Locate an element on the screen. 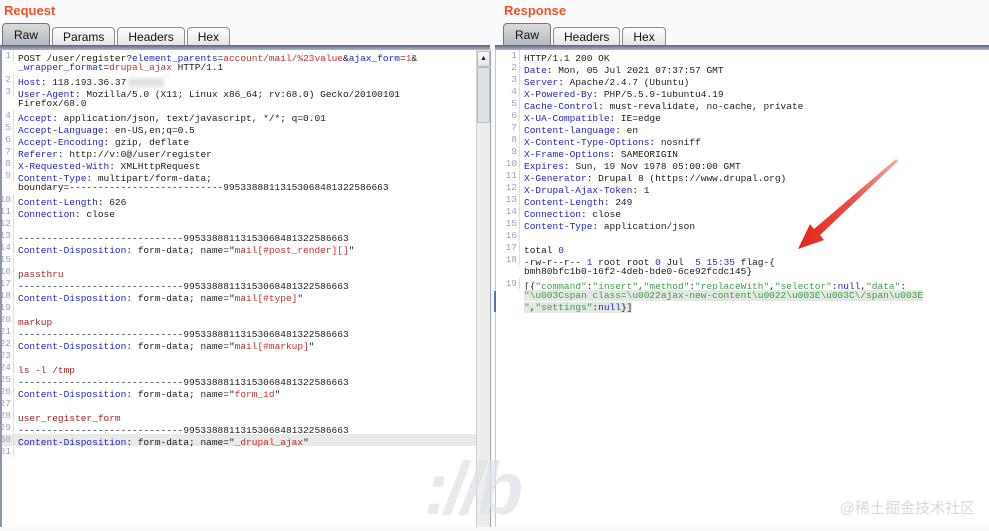 This screenshot has width=989, height=531. line-number: 8 is located at coordinates (8, 163).